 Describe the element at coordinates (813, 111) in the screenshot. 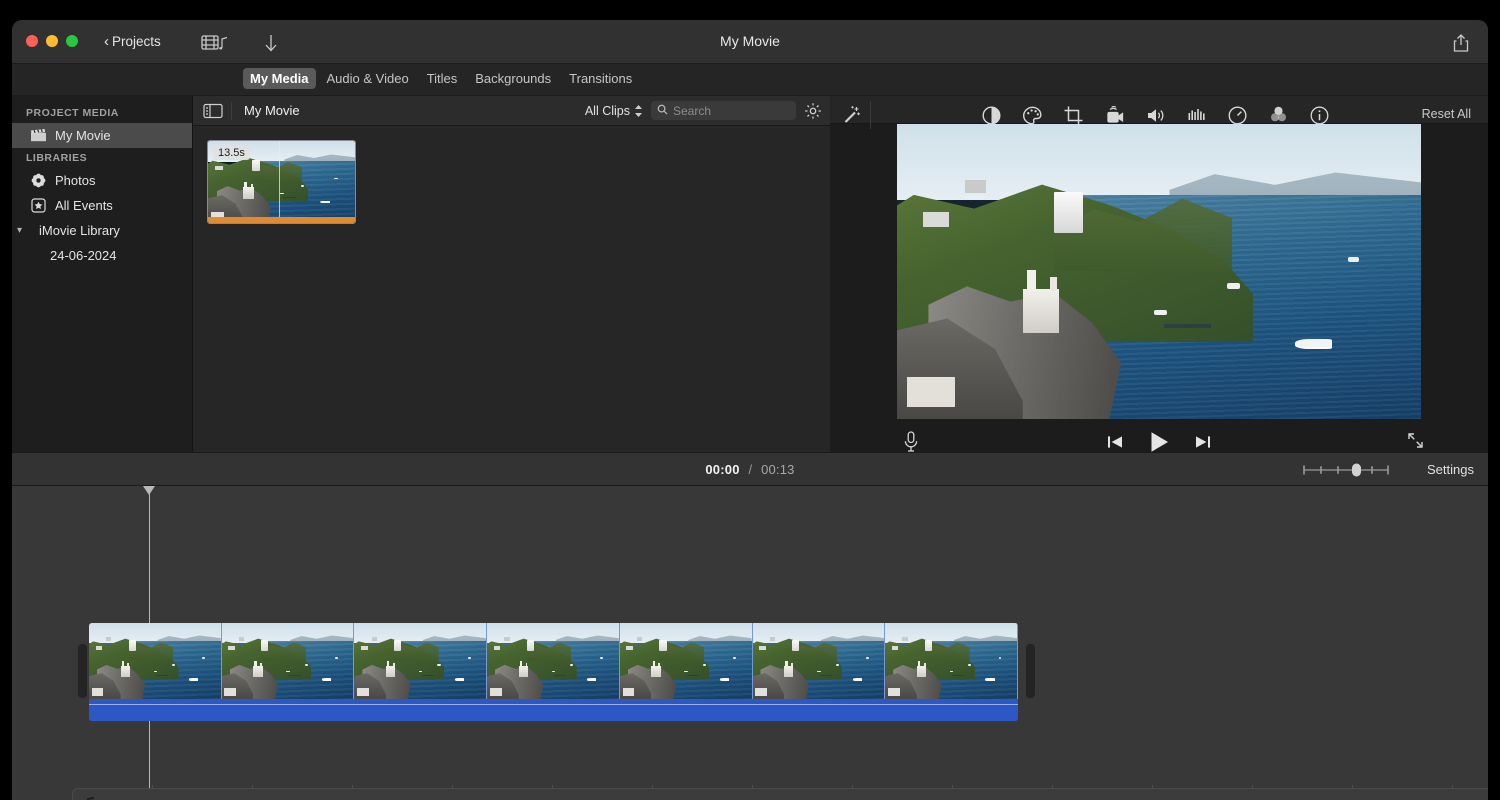

I see `gear-icon` at that location.